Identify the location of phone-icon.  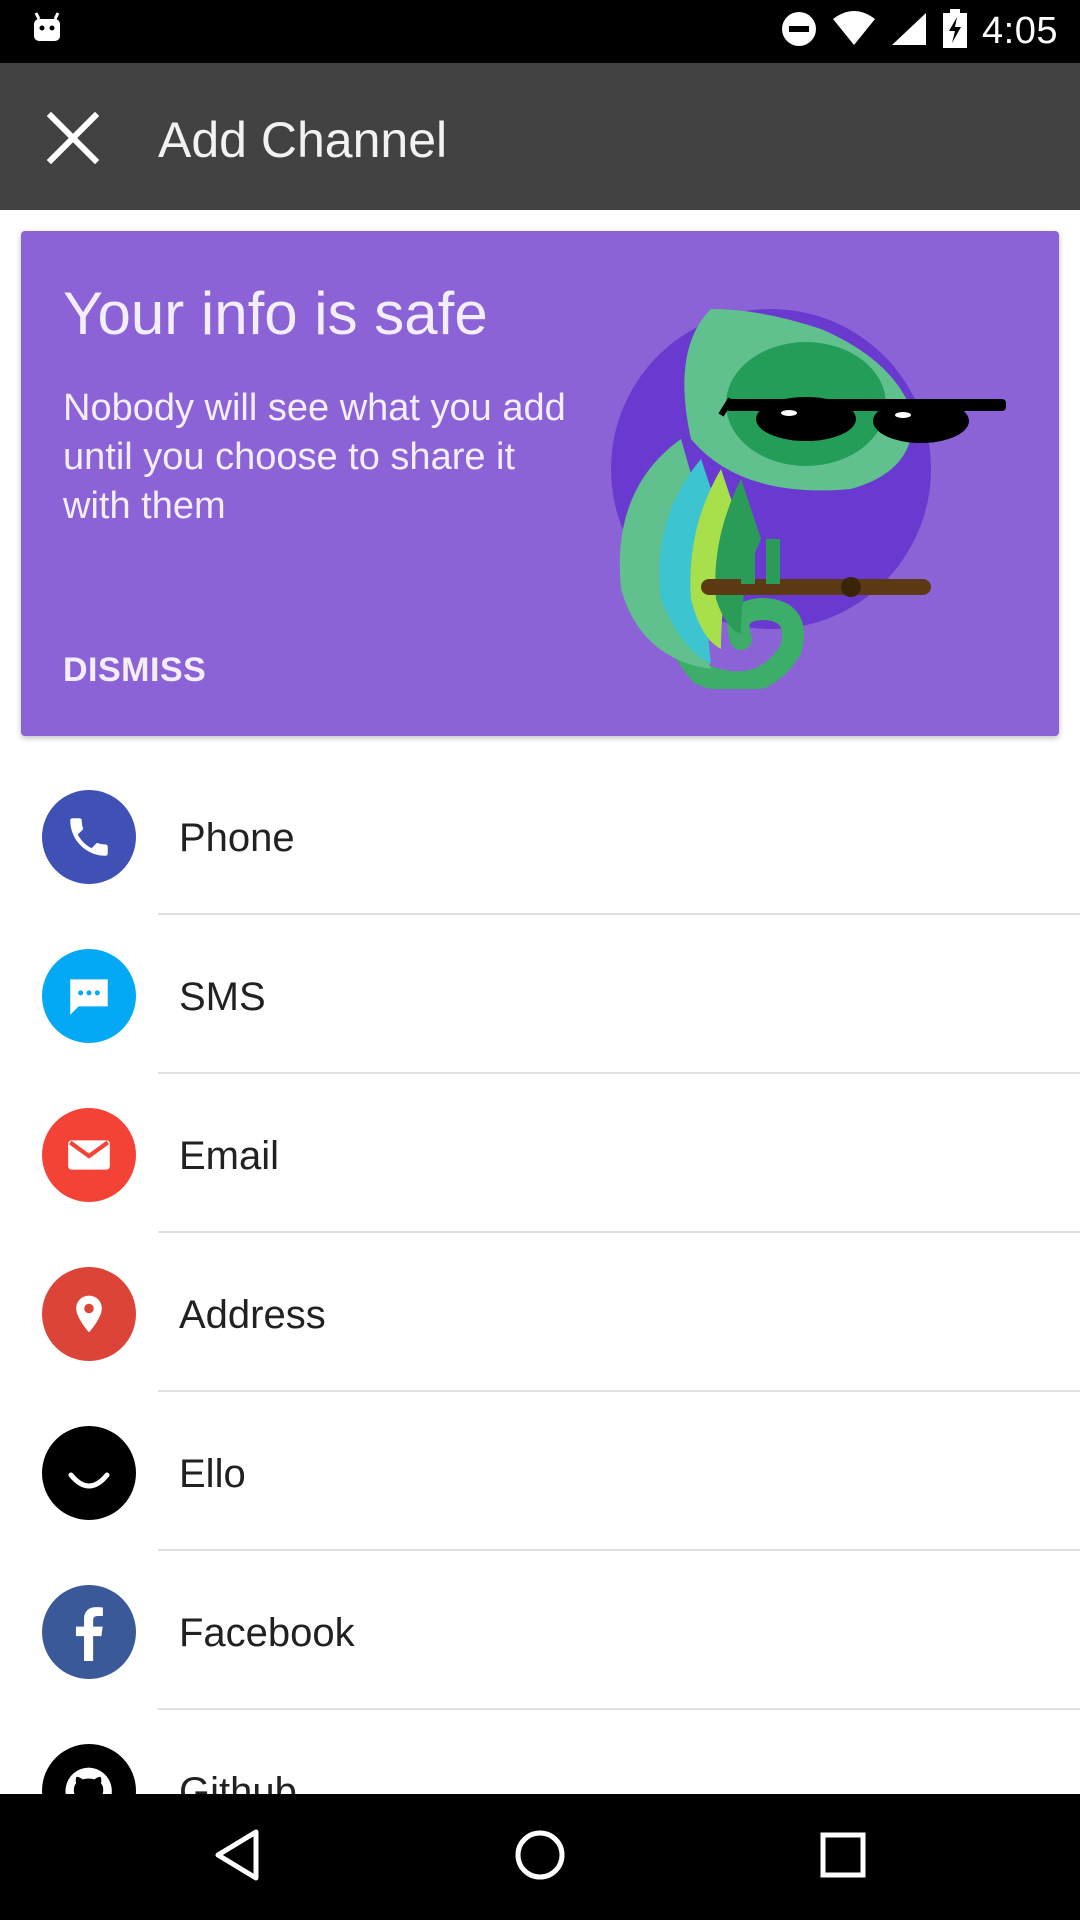
(89, 837).